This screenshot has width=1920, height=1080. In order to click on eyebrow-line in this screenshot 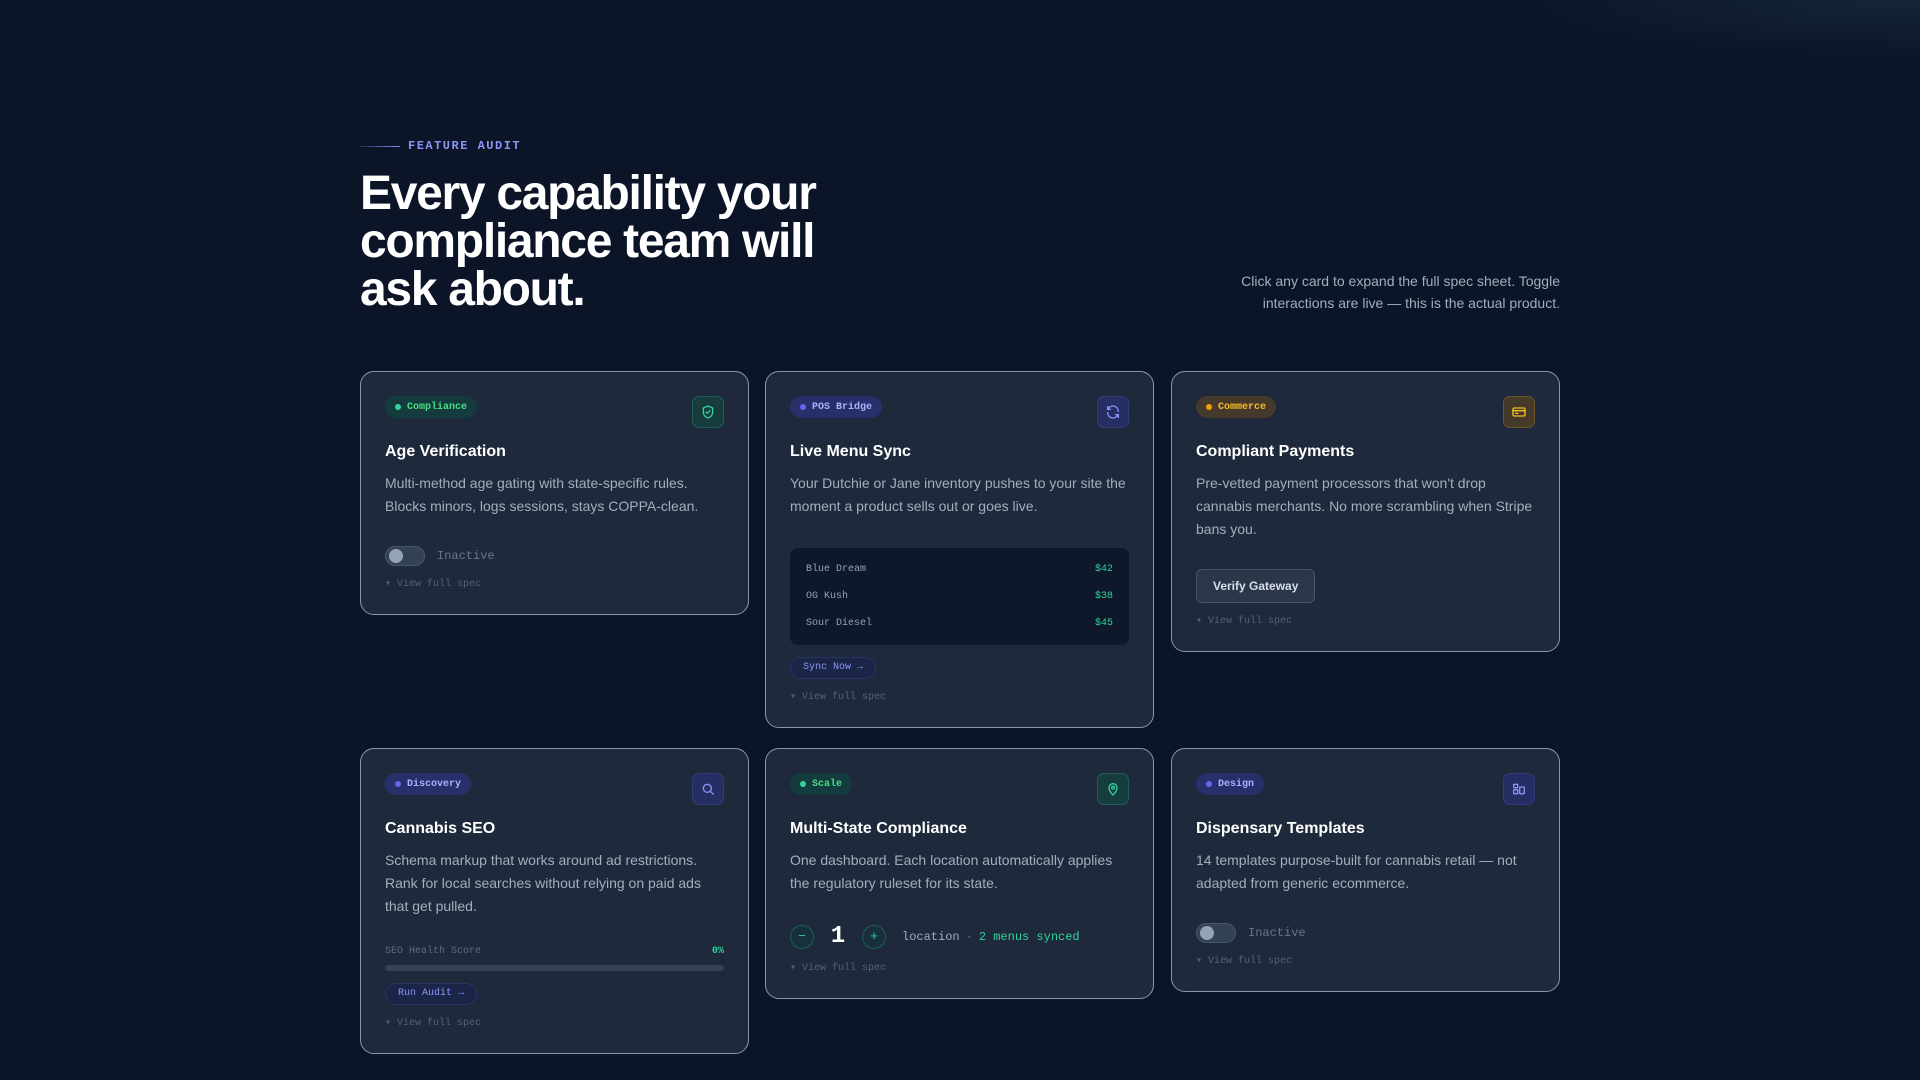, I will do `click(380, 146)`.